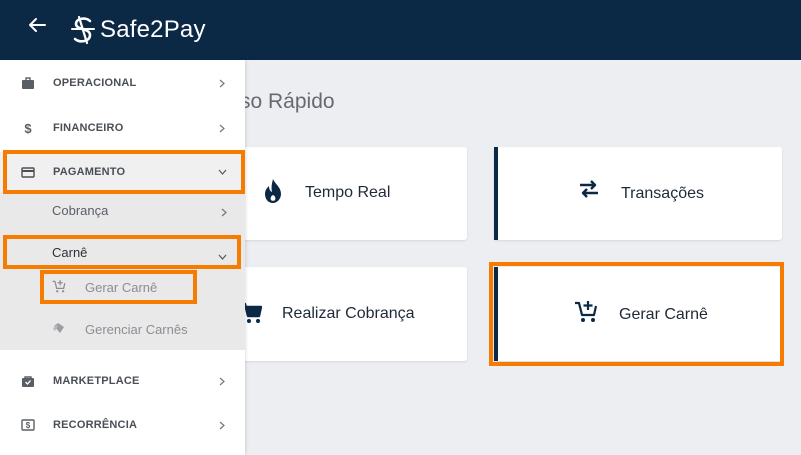  I want to click on top-bar: Safe2Pay, so click(400, 30).